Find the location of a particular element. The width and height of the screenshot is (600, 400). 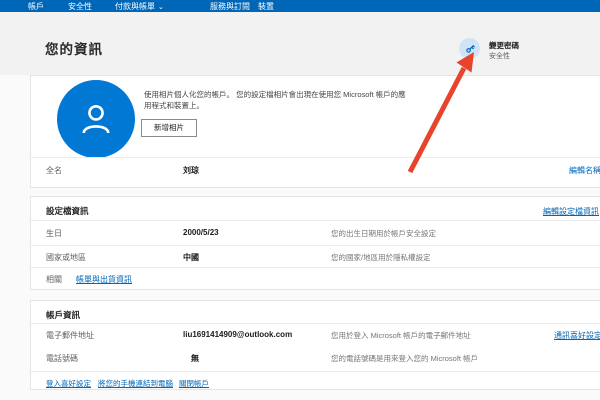

nav-item-payments: 付款與帳單 ⌄ is located at coordinates (139, 6).